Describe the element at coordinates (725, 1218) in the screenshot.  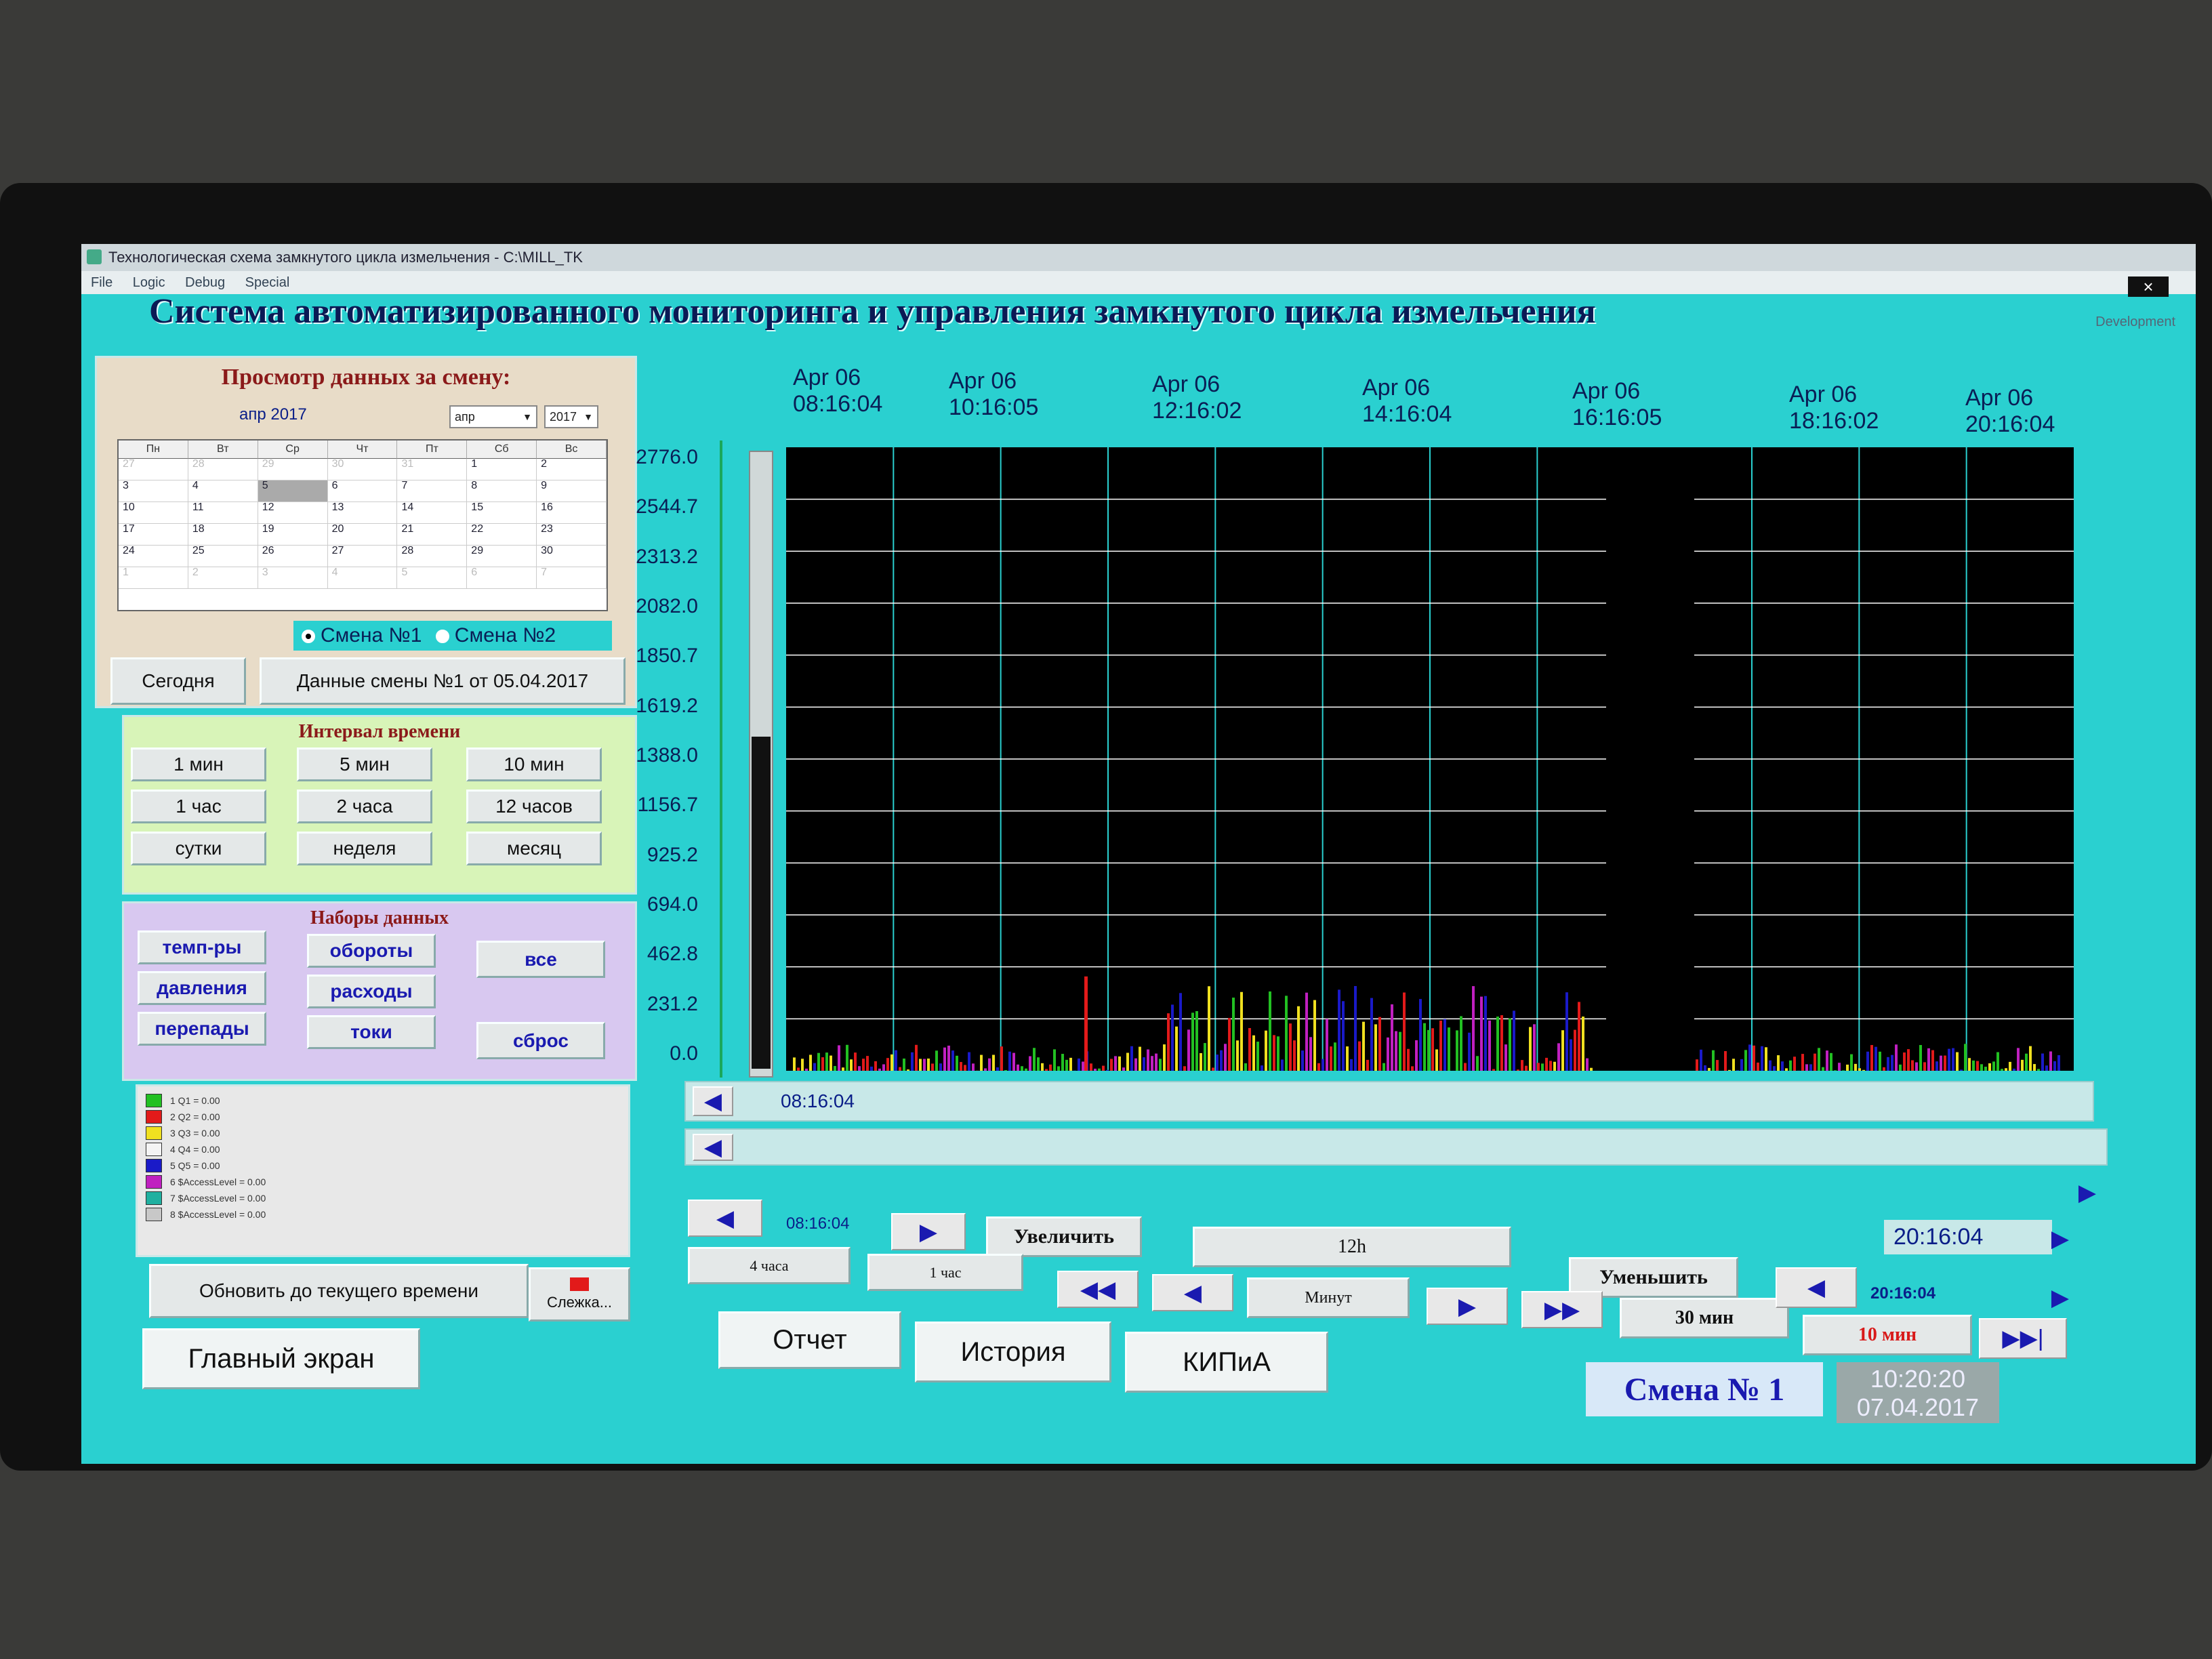
I see `step-back-button: ◀` at that location.